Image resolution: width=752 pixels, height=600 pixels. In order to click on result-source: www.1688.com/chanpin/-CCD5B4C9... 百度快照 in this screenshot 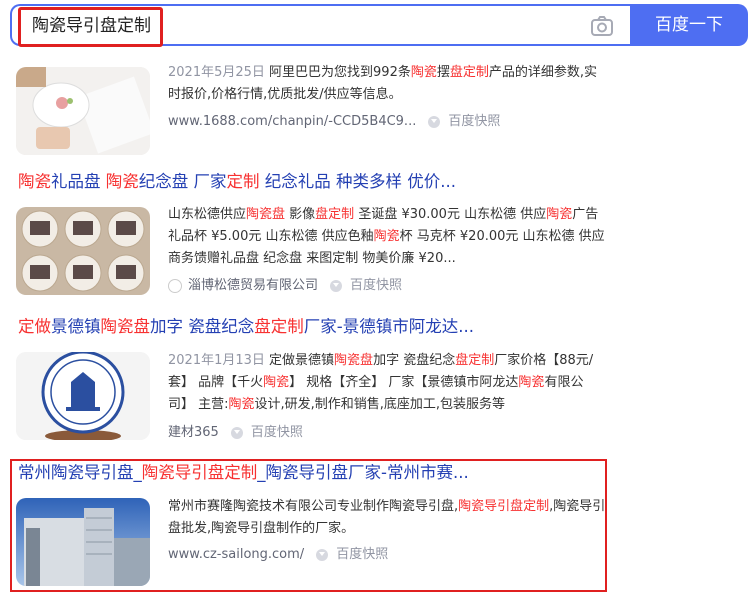, I will do `click(334, 122)`.